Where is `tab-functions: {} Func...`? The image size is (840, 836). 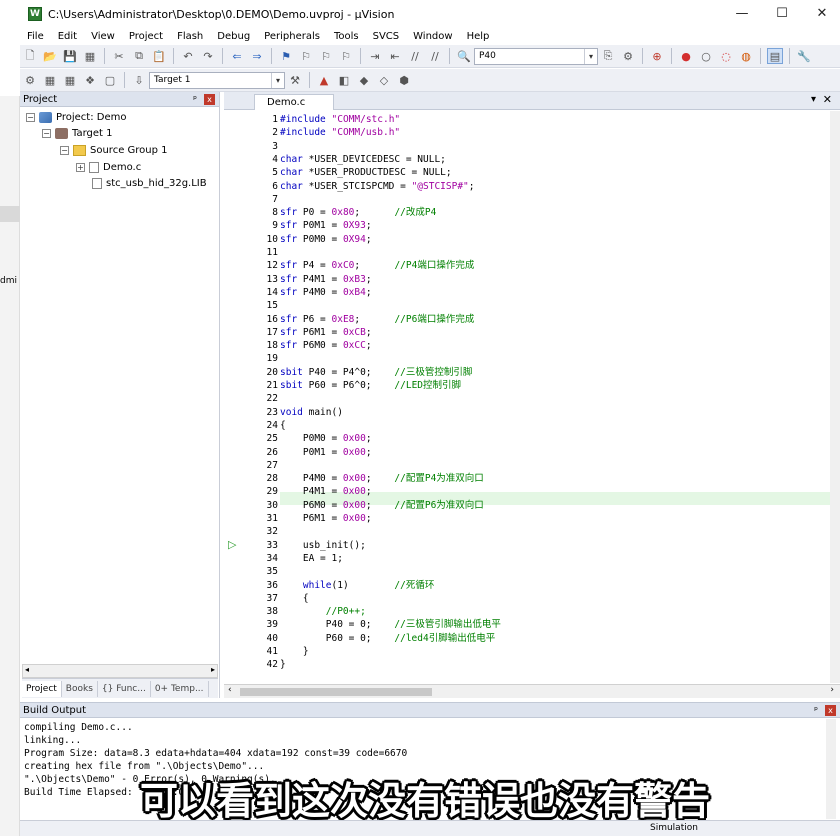 tab-functions: {} Func... is located at coordinates (124, 688).